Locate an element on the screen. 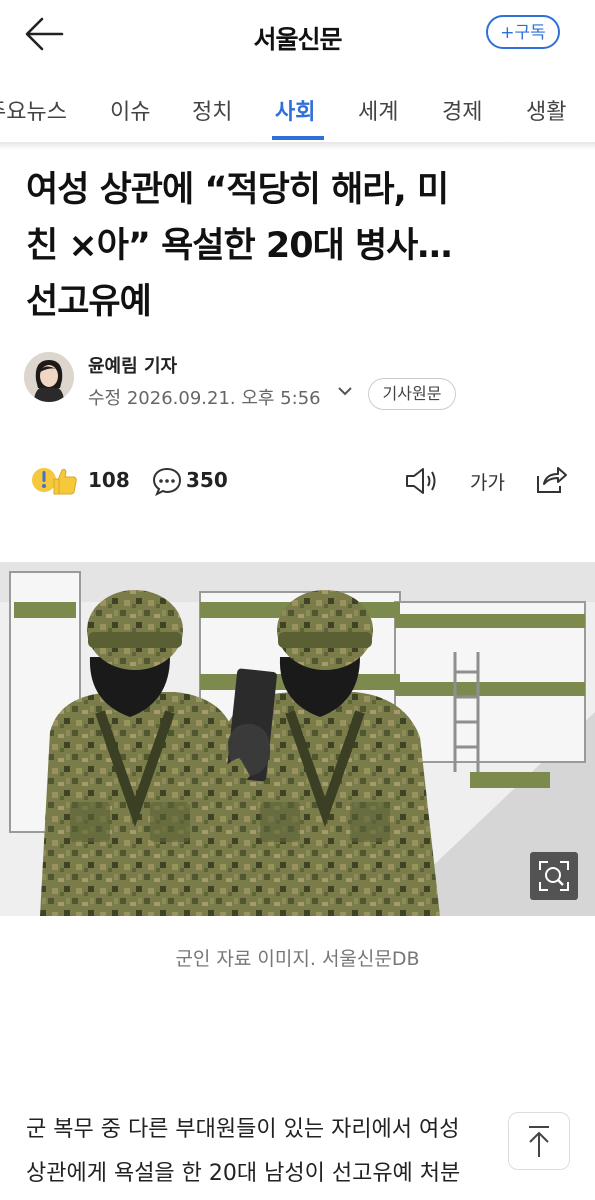  reaction-count: 108 is located at coordinates (109, 480).